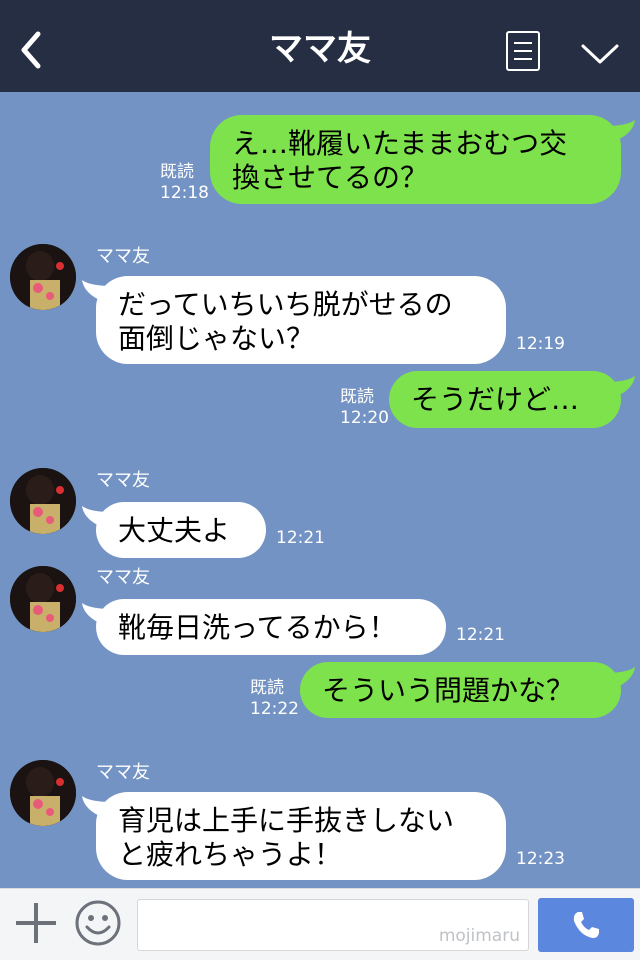  I want to click on input-bar: mojimaru, so click(320, 924).